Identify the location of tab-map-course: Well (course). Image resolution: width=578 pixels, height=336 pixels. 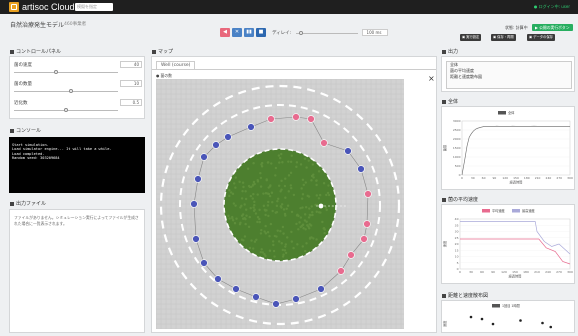
(176, 65).